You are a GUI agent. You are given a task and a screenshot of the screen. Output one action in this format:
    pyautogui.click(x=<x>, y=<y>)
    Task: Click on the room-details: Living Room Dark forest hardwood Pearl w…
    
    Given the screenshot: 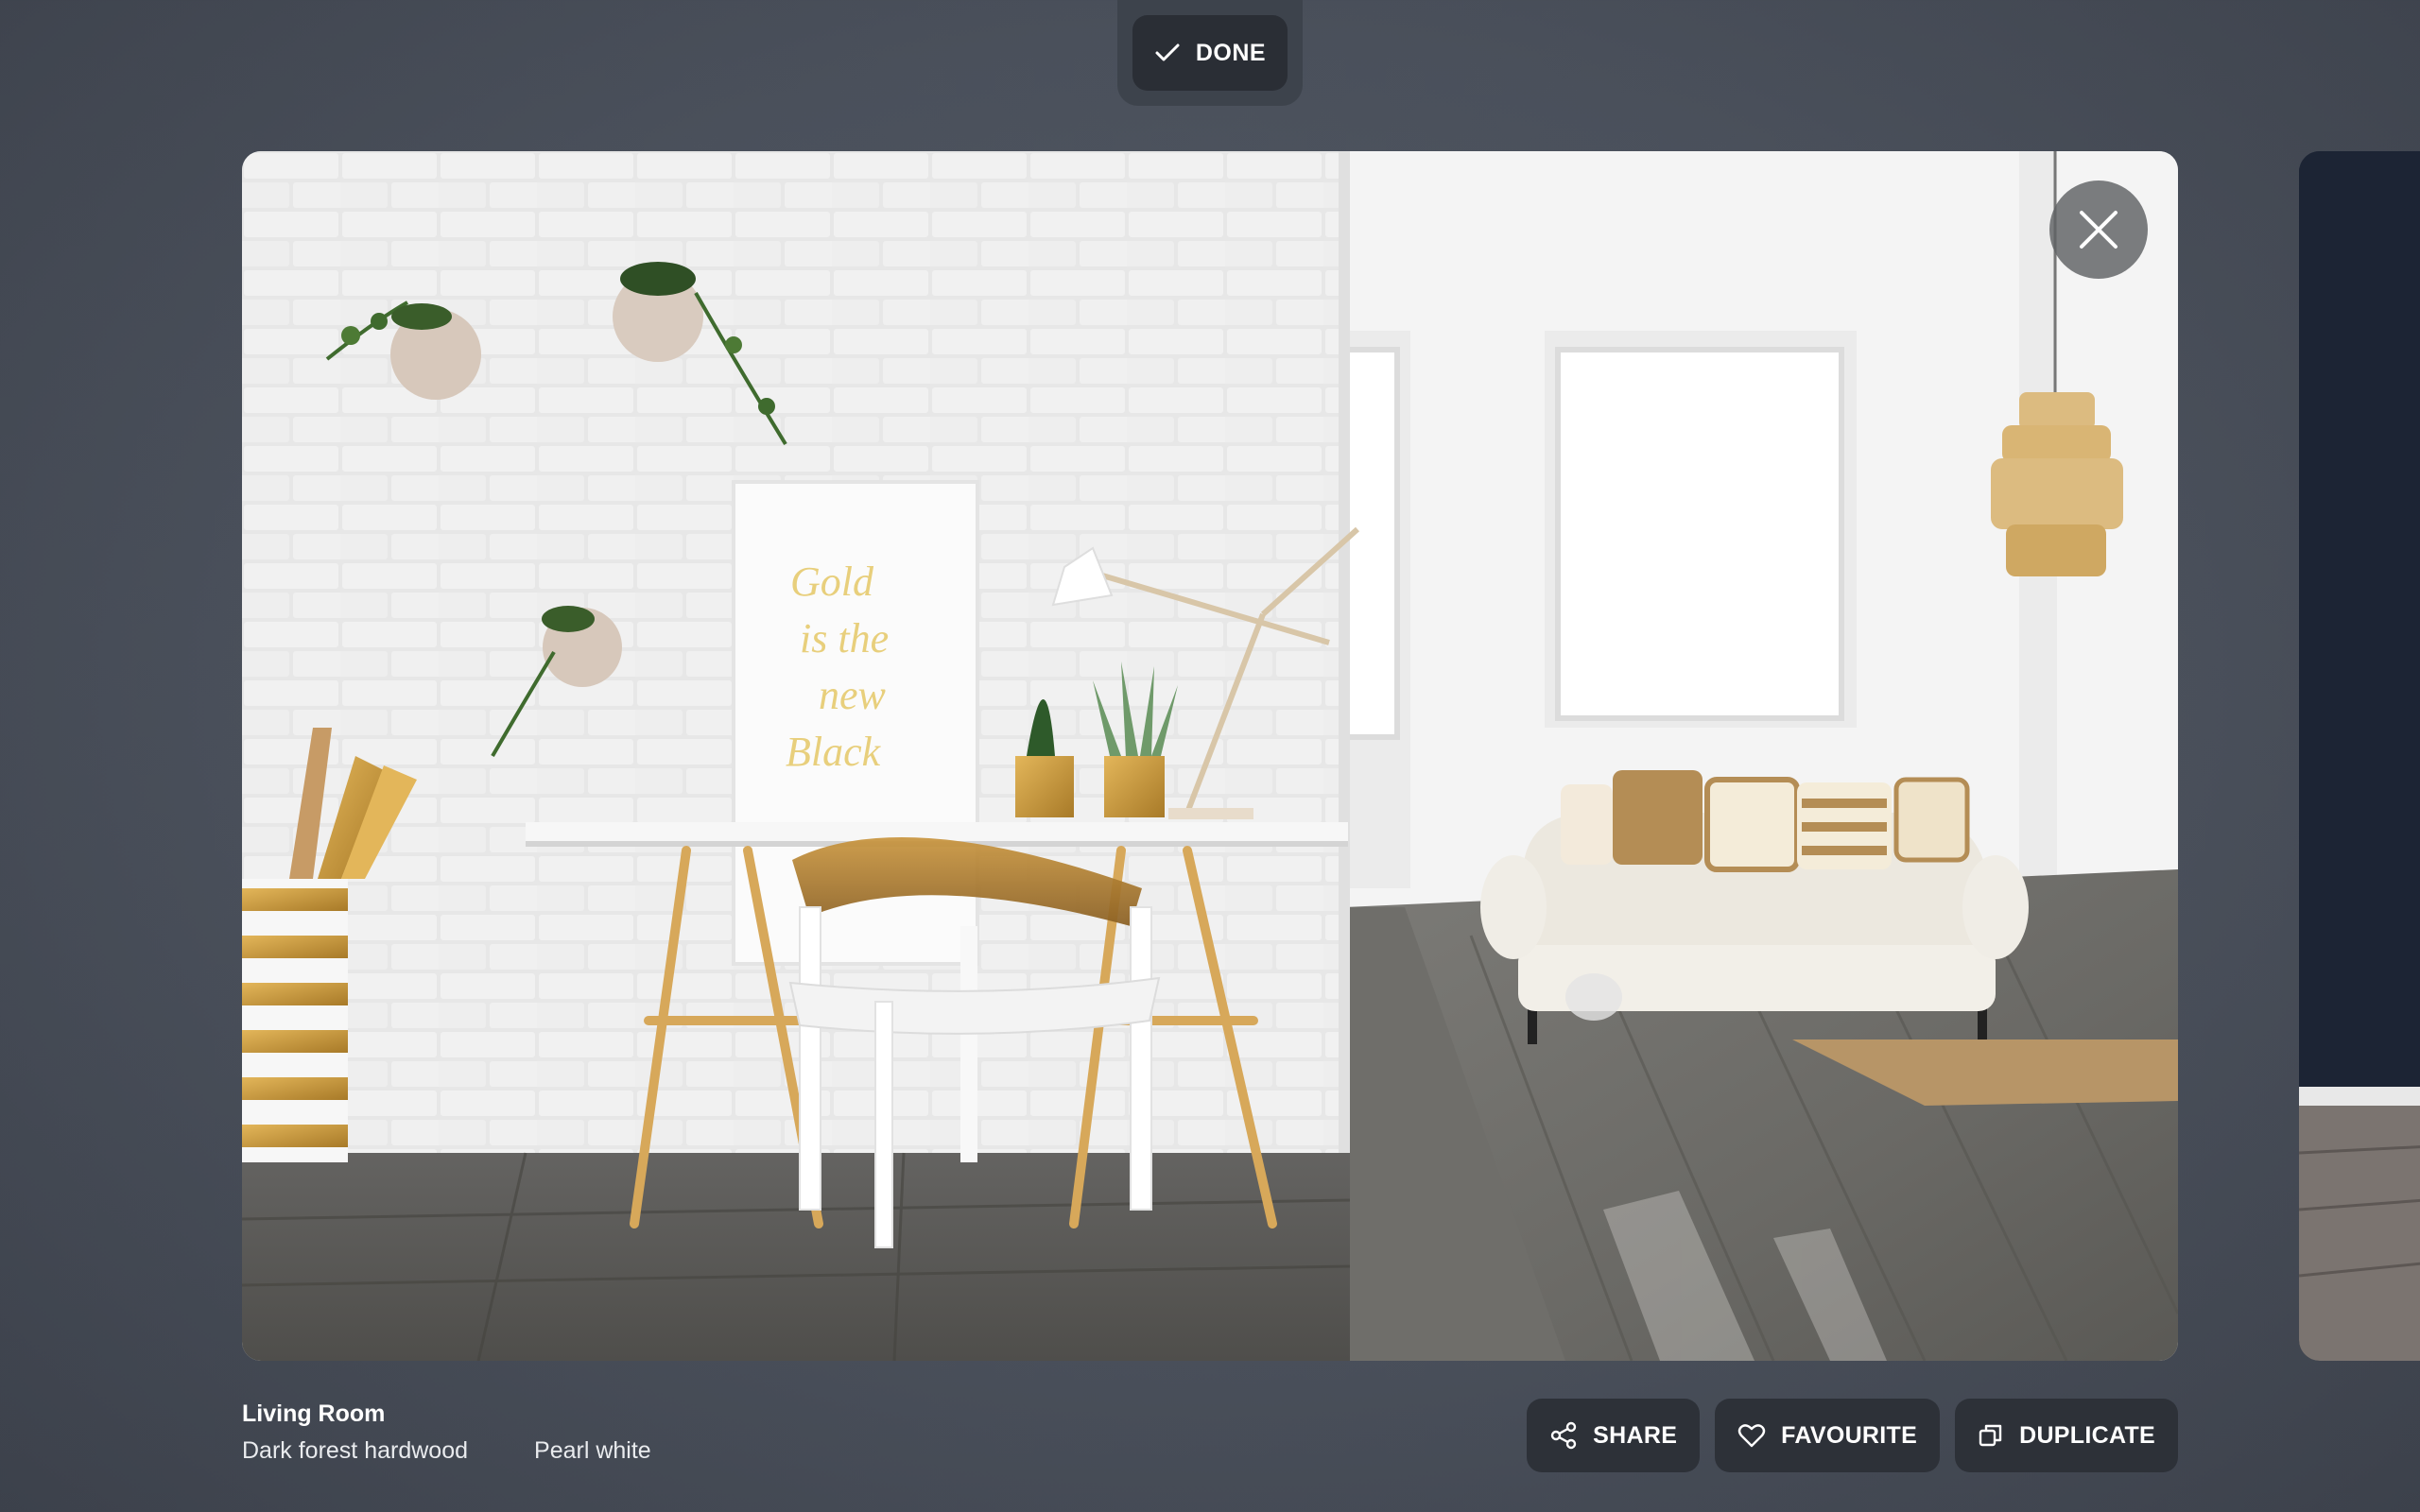 What is the action you would take?
    pyautogui.click(x=446, y=1432)
    